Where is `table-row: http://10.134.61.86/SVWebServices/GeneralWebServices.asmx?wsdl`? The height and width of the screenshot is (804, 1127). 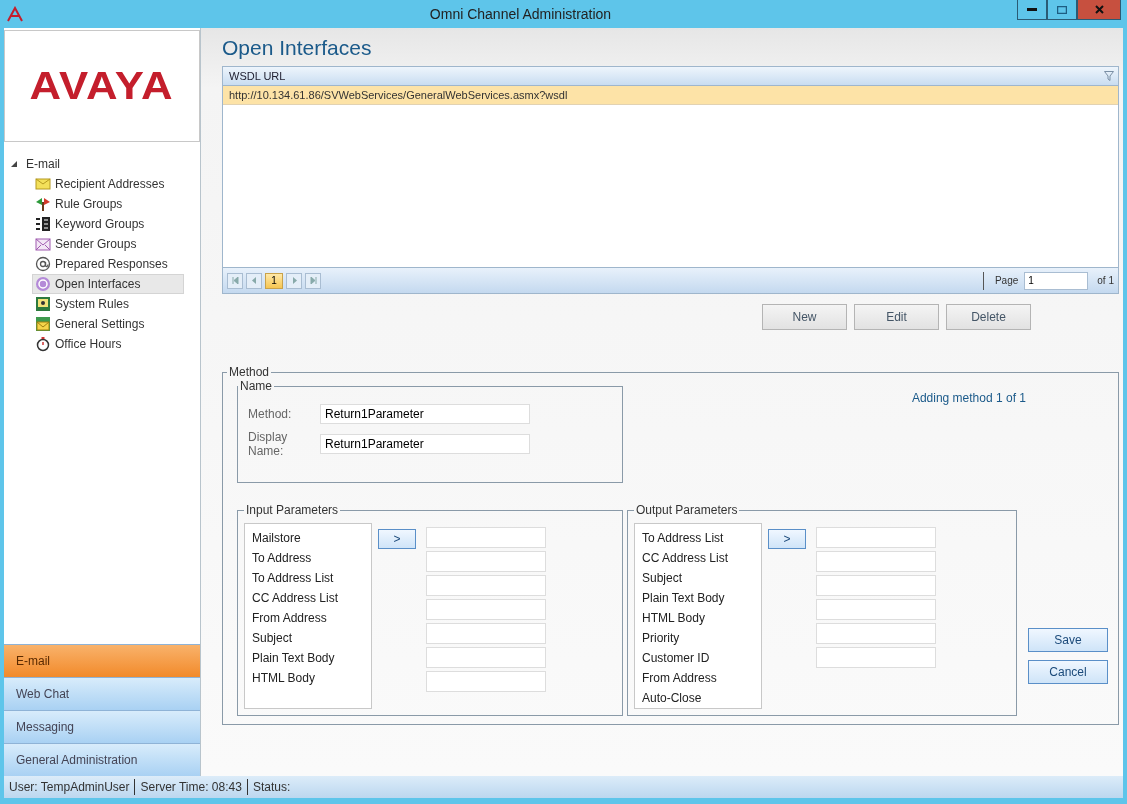 table-row: http://10.134.61.86/SVWebServices/GeneralWebServices.asmx?wsdl is located at coordinates (670, 95).